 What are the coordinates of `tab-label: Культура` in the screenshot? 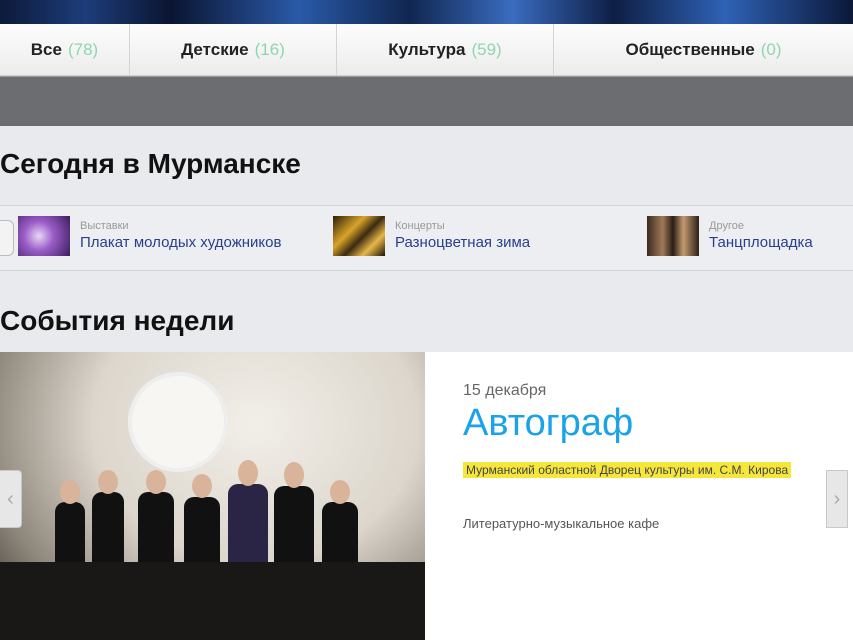 It's located at (427, 49).